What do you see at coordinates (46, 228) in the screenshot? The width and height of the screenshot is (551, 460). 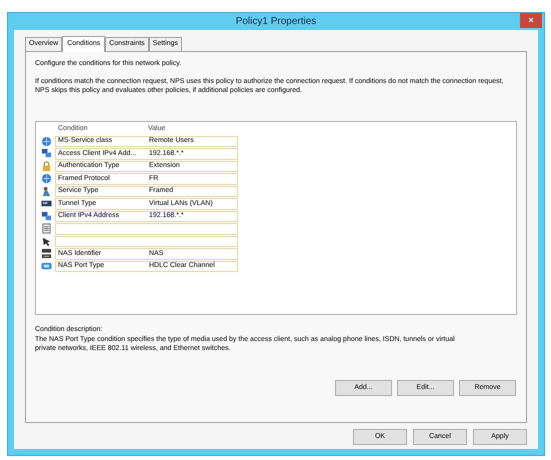 I see `document-icon` at bounding box center [46, 228].